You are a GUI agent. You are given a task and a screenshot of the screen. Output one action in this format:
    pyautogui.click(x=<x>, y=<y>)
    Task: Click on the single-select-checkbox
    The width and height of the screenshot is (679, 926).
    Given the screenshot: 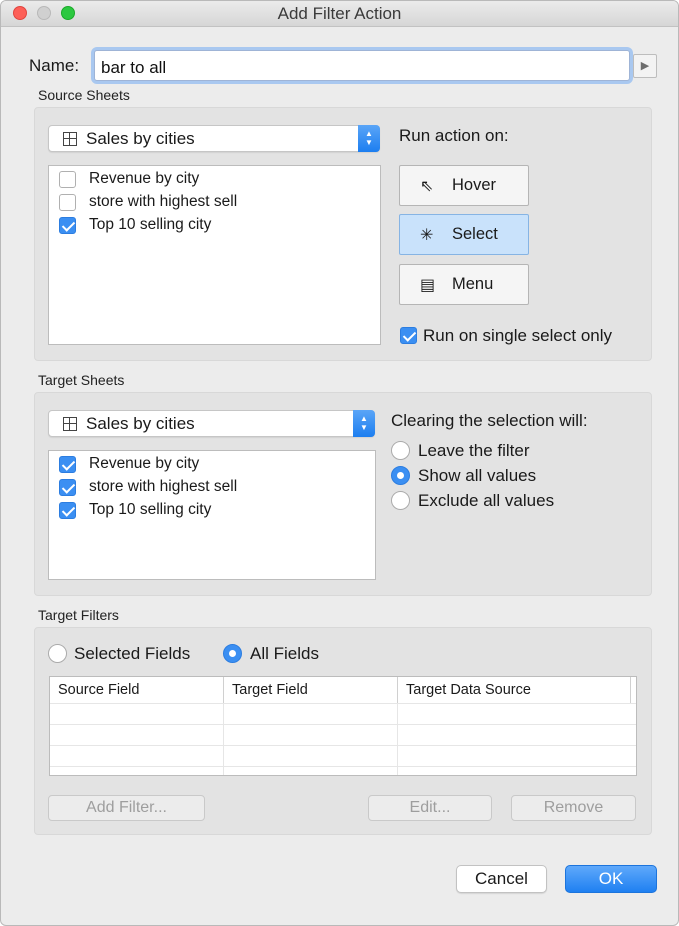 What is the action you would take?
    pyautogui.click(x=408, y=335)
    